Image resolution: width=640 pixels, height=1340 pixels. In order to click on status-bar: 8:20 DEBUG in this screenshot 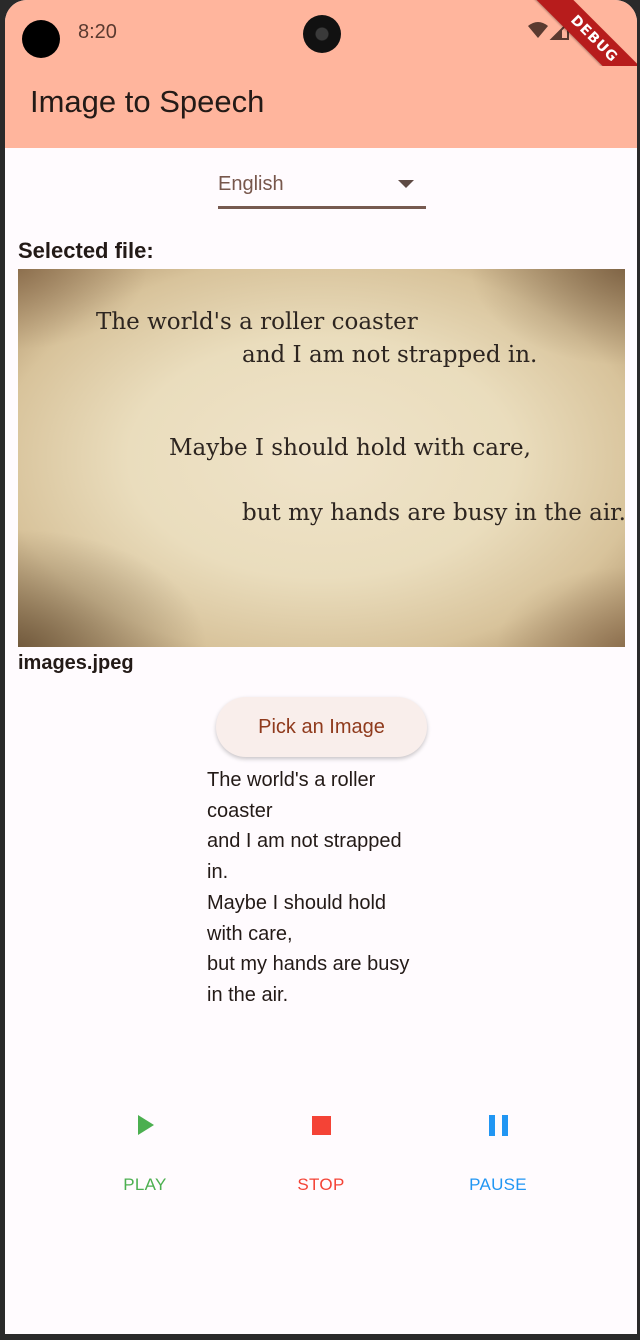, I will do `click(321, 54)`.